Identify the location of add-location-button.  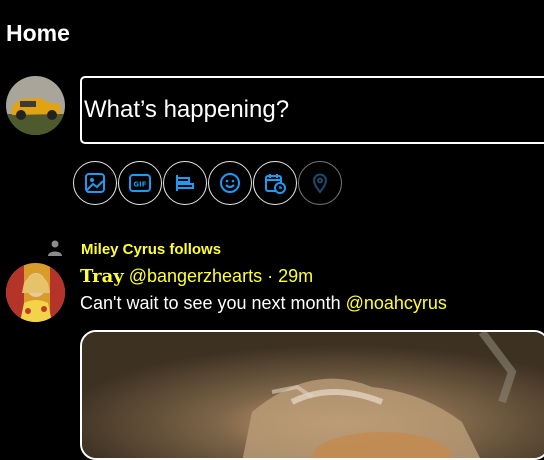
(320, 183).